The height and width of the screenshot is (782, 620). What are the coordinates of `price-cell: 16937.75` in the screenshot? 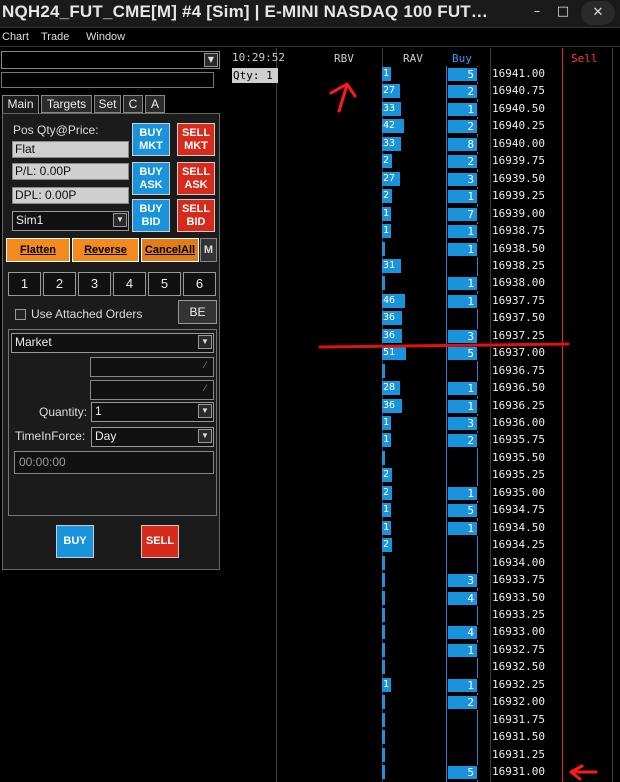 It's located at (518, 300).